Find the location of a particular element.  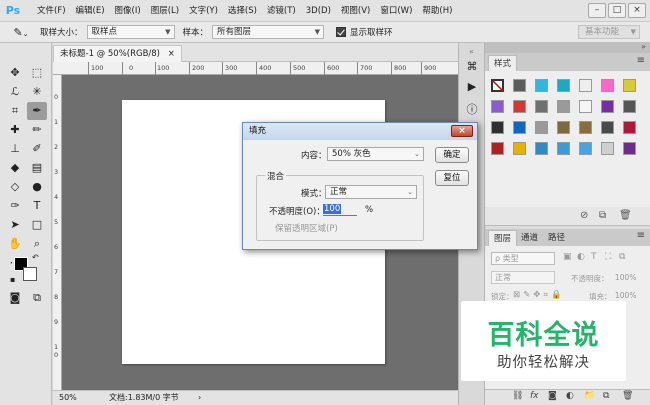

maximize-button: □ is located at coordinates (617, 10).